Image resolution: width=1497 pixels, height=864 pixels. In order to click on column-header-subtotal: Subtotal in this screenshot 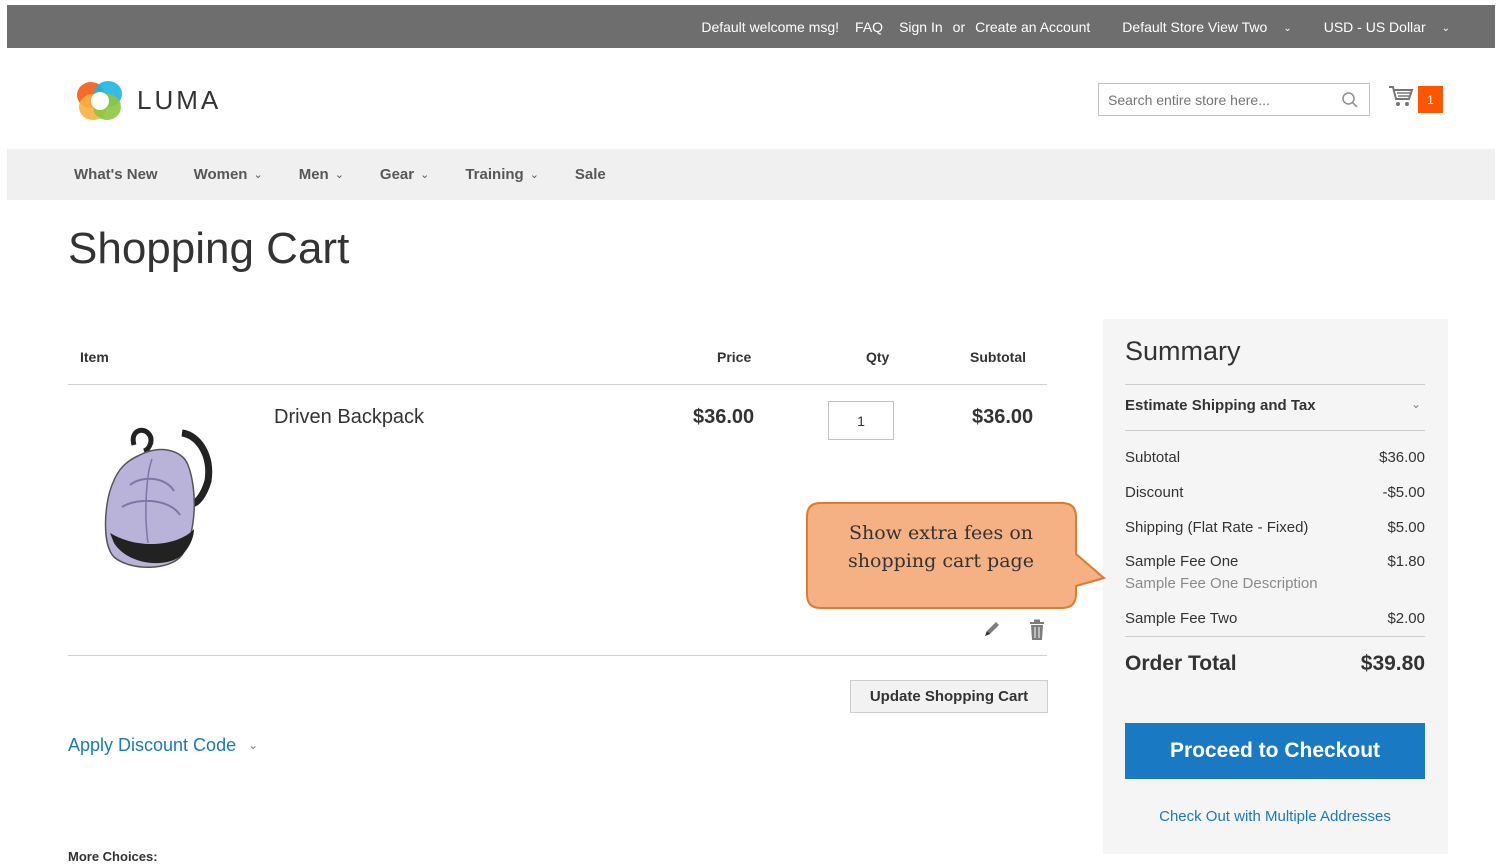, I will do `click(998, 357)`.